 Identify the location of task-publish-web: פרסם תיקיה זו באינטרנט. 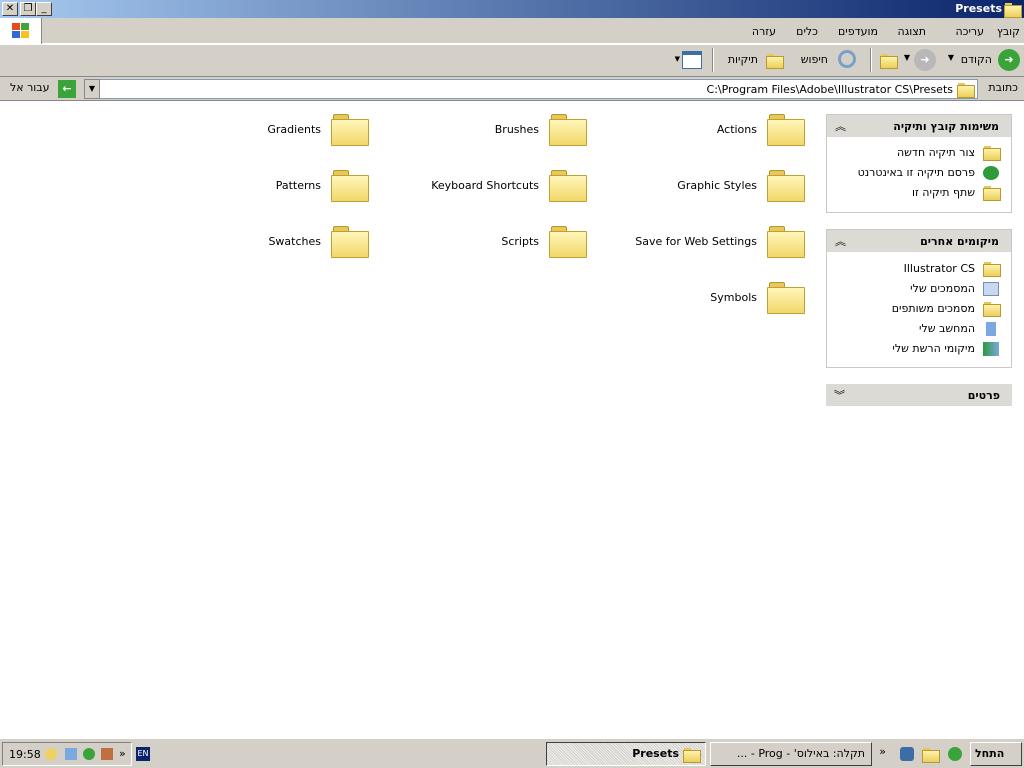
(919, 173).